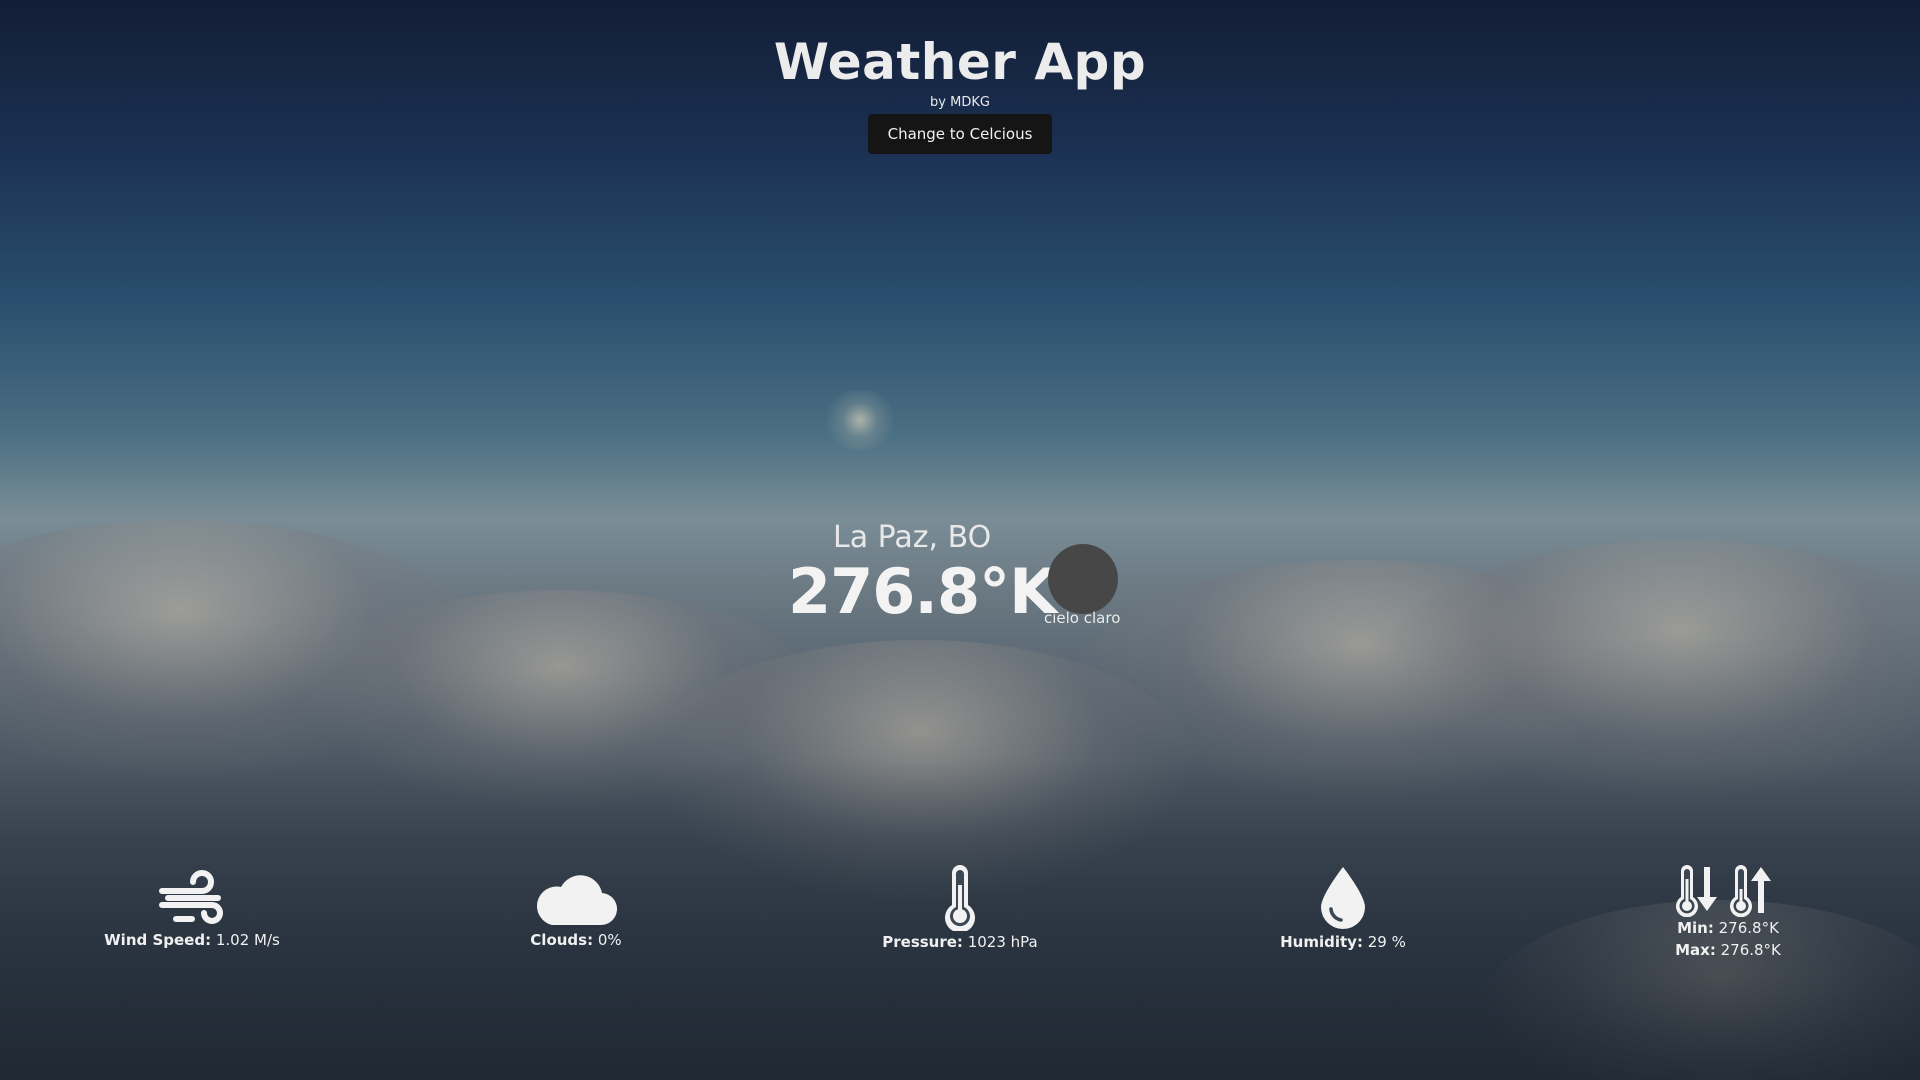 The width and height of the screenshot is (1920, 1080). I want to click on stat-min-max: Min: 276.8°K Max: 276.8°K, so click(1728, 913).